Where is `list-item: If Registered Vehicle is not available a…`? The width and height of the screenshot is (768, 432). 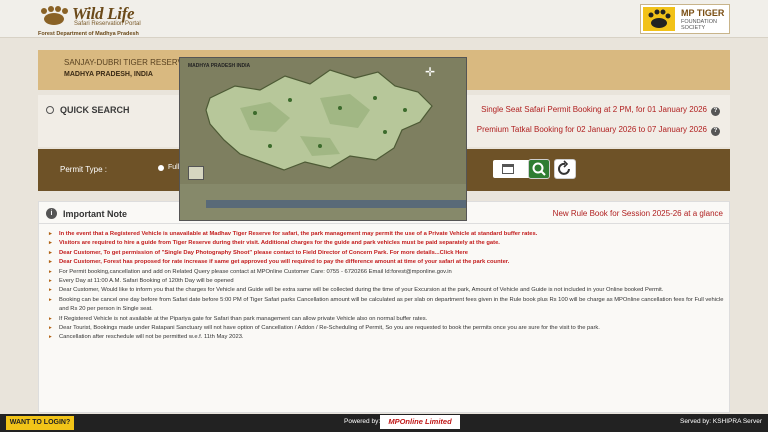 list-item: If Registered Vehicle is not available a… is located at coordinates (388, 320).